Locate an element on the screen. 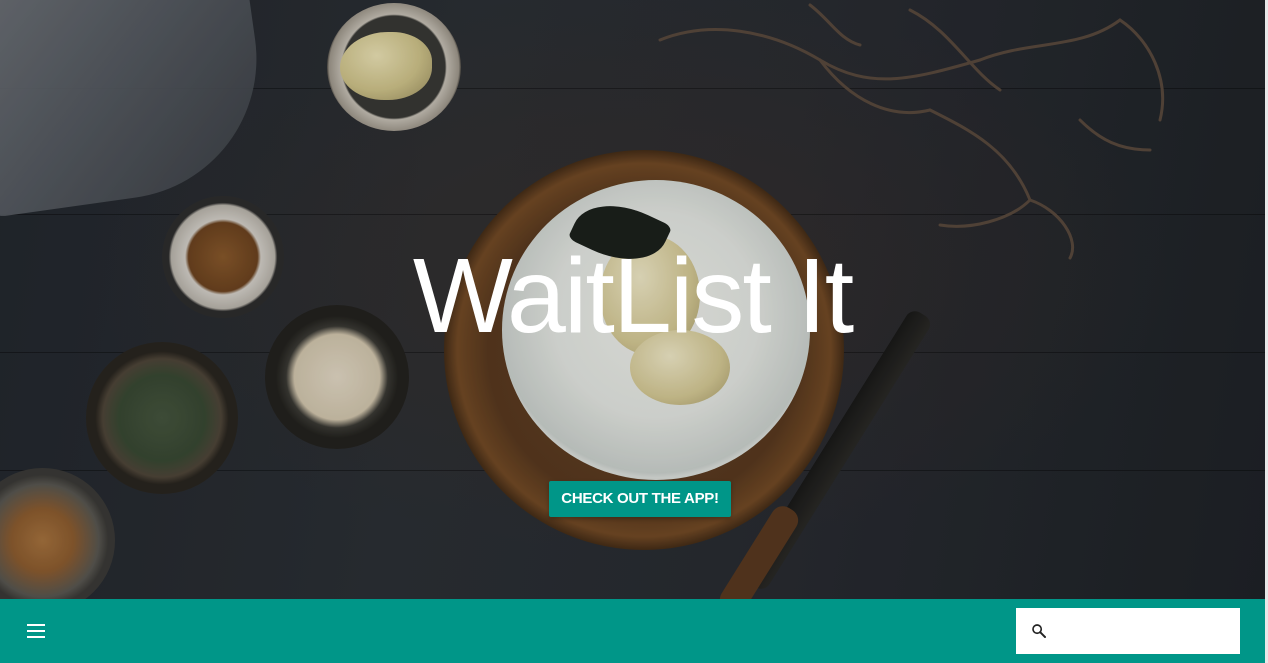  search-box is located at coordinates (1128, 631).